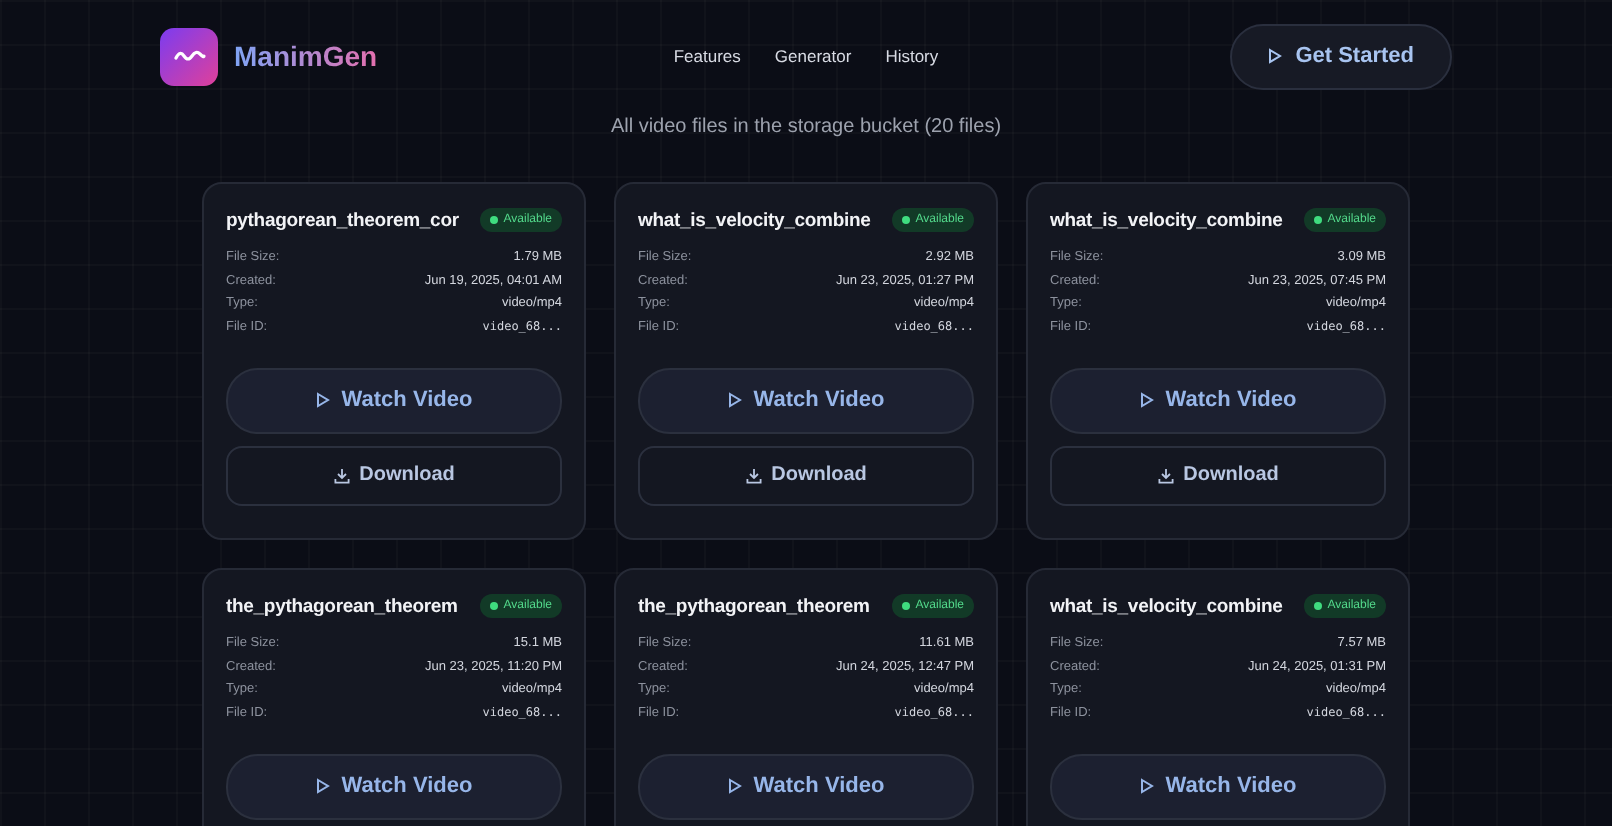 Image resolution: width=1612 pixels, height=826 pixels. Describe the element at coordinates (1340, 56) in the screenshot. I see `get-started-button: Get Started` at that location.